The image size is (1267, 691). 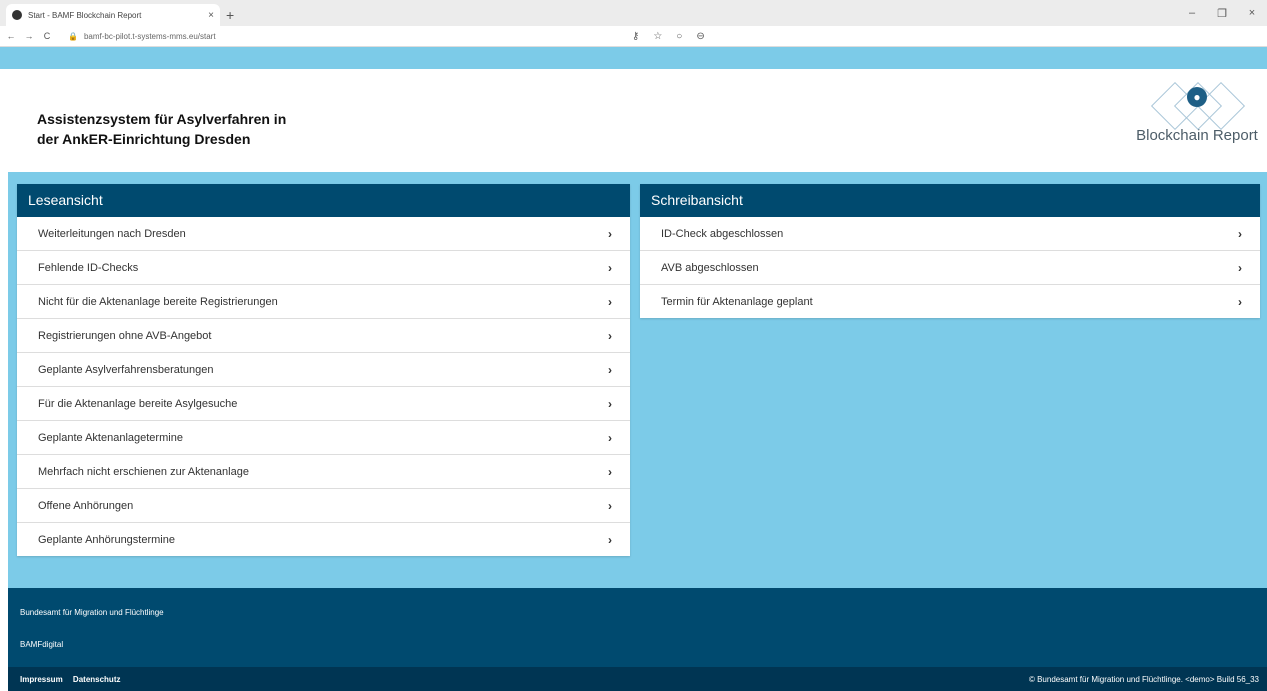 I want to click on list-item-label: AVB abgeschlossen, so click(x=710, y=267).